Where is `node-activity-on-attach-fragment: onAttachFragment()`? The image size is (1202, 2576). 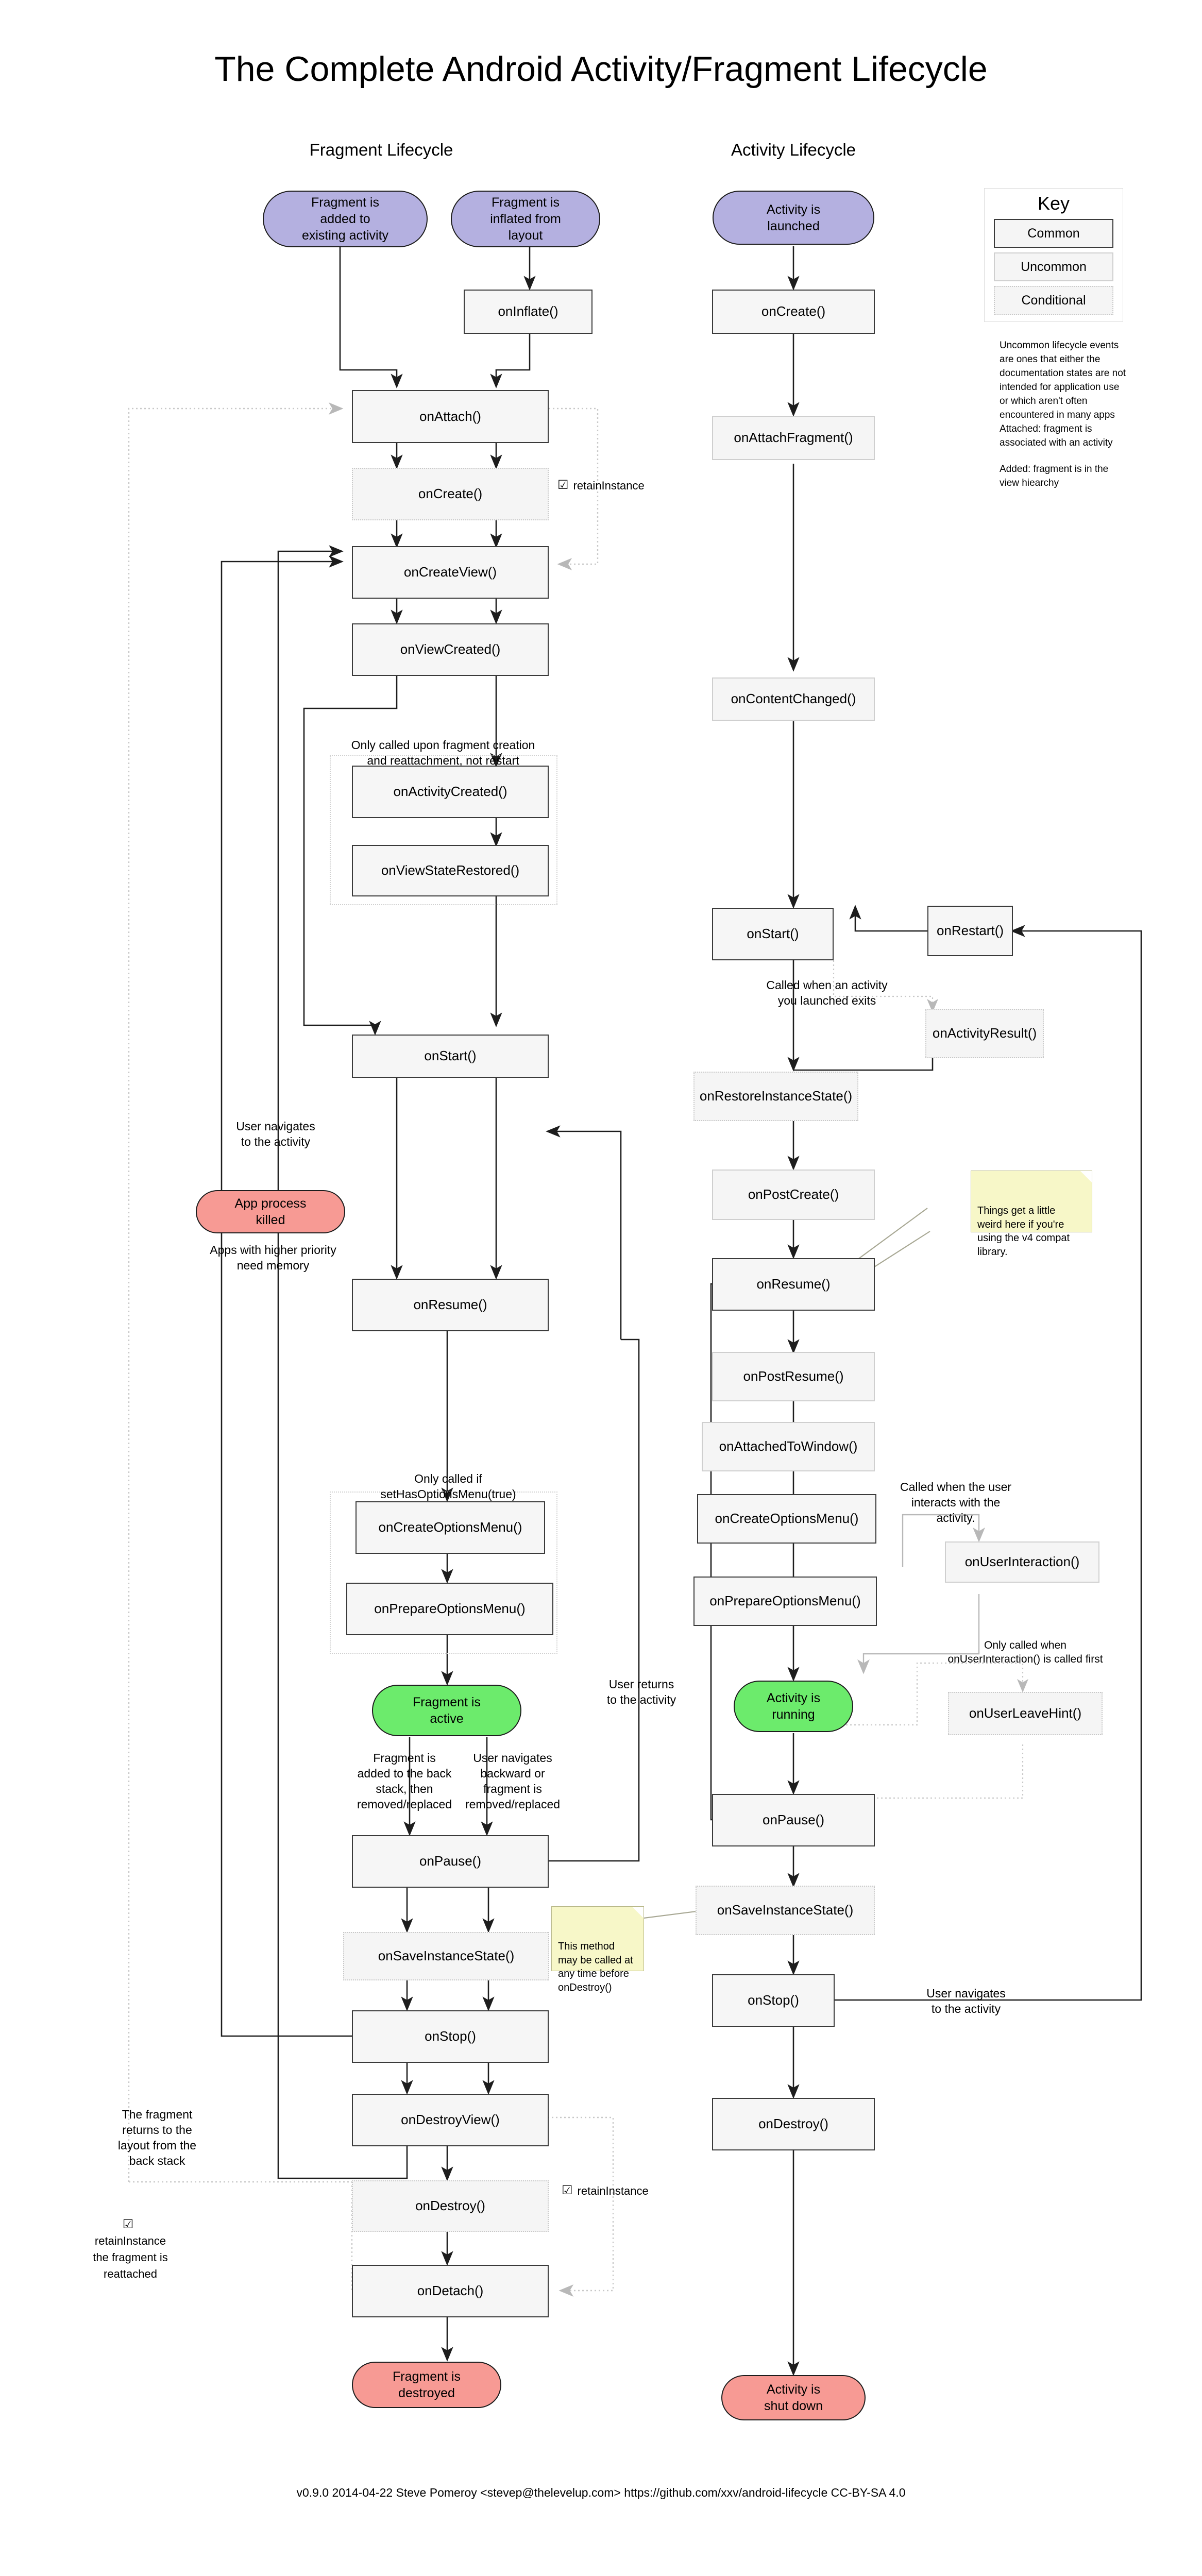
node-activity-on-attach-fragment: onAttachFragment() is located at coordinates (794, 438).